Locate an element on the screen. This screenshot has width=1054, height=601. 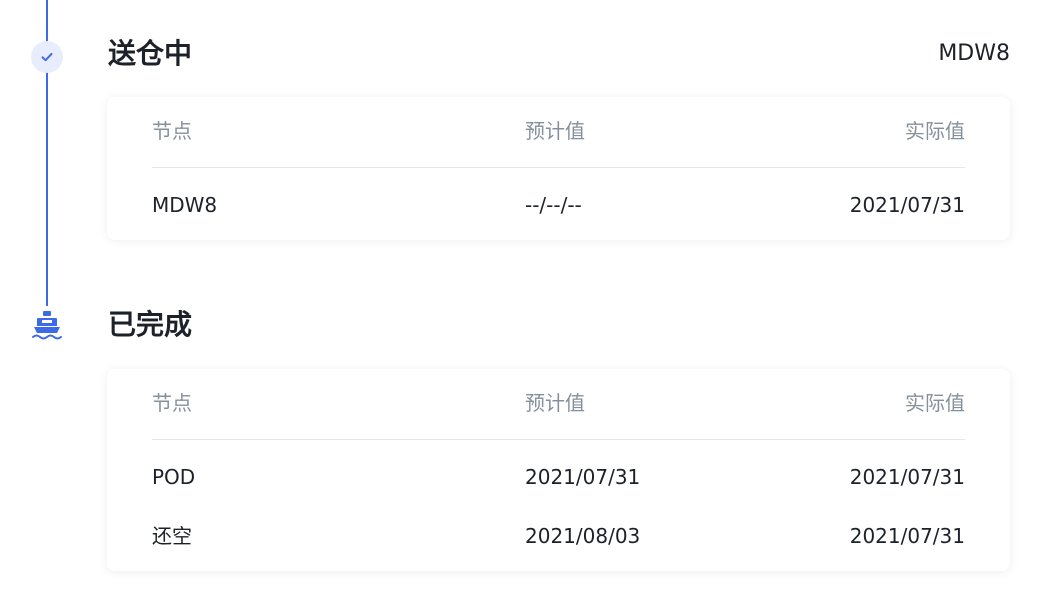
timeline-node-completed is located at coordinates (47, 325).